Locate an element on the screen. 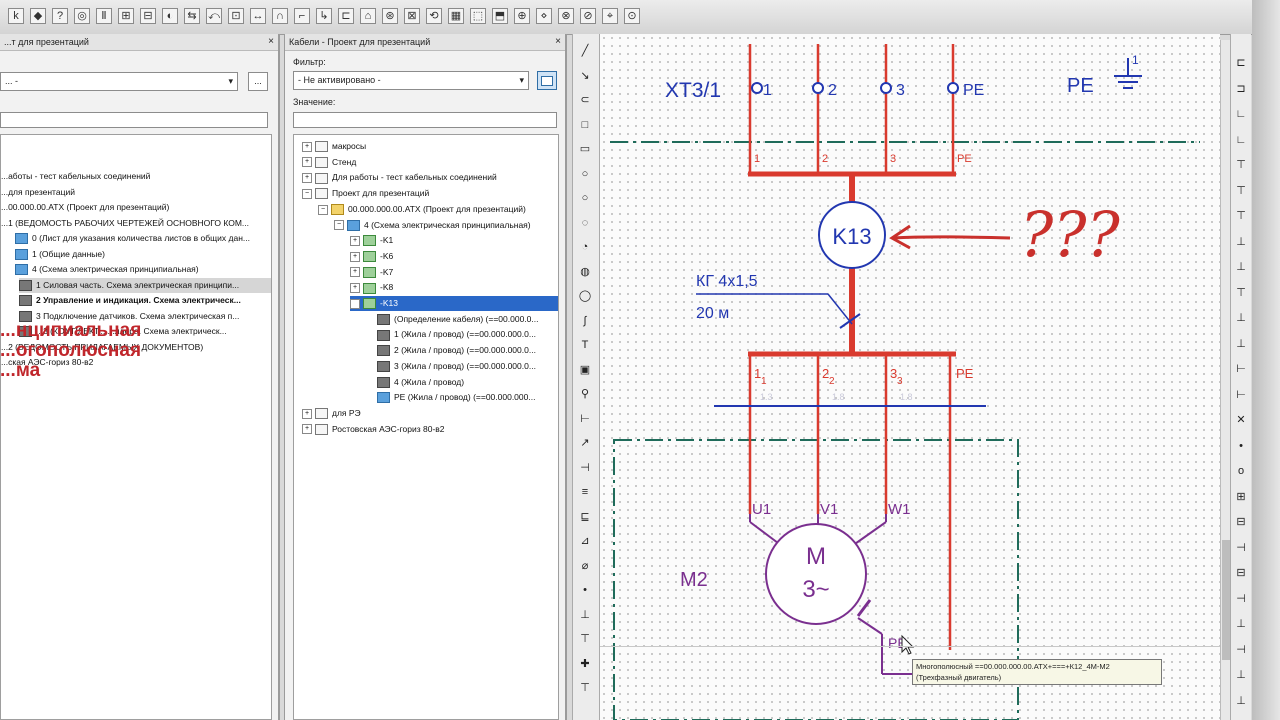 Image resolution: width=1280 pixels, height=720 pixels. toolbar-button: ⊞ is located at coordinates (126, 16).